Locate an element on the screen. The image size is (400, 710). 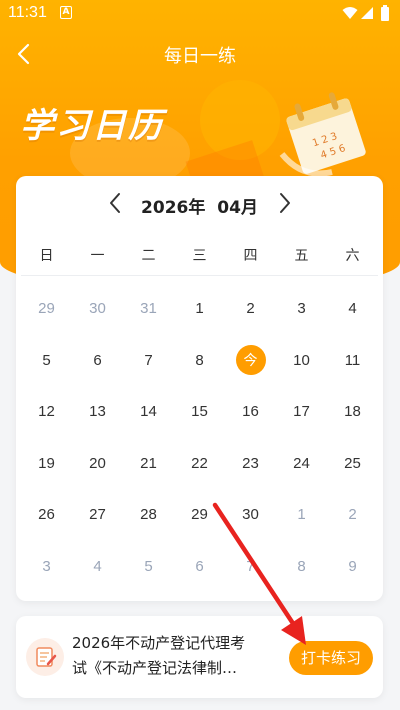
weekday-header: 日 一 二 三 四 五 六 is located at coordinates (199, 256).